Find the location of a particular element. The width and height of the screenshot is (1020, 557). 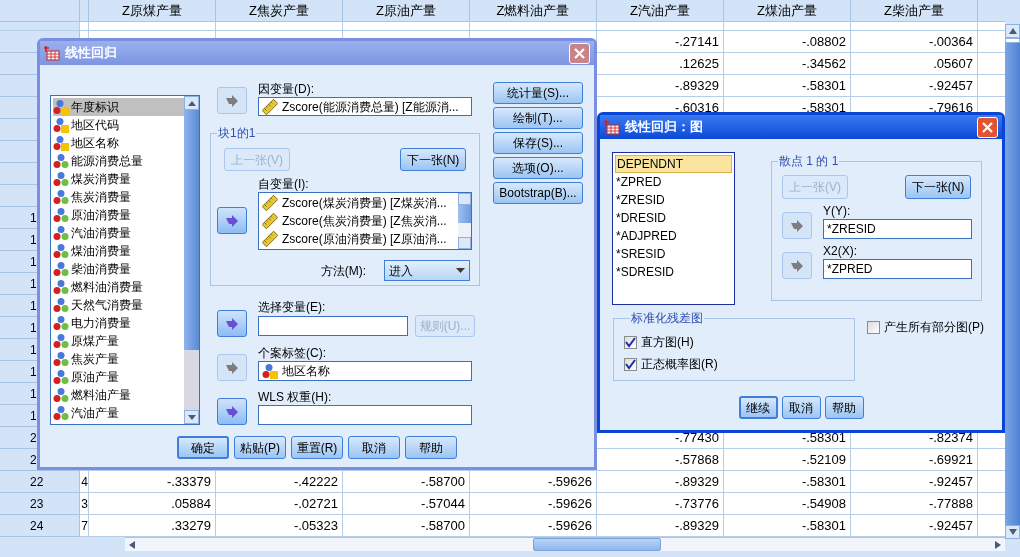

list-item: *SDRESID is located at coordinates (673, 272).